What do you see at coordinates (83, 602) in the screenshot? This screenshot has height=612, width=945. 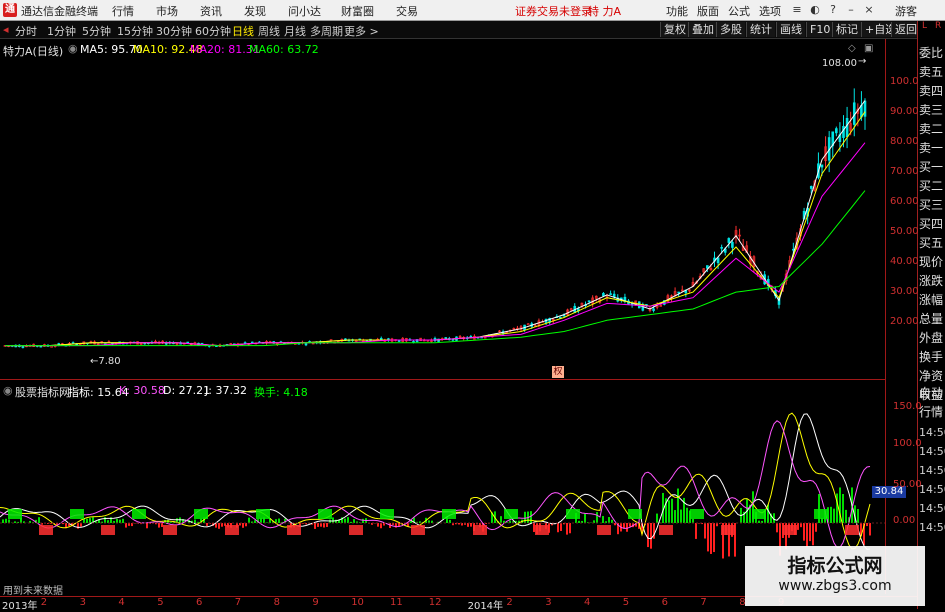 I see `x-tick: 3` at bounding box center [83, 602].